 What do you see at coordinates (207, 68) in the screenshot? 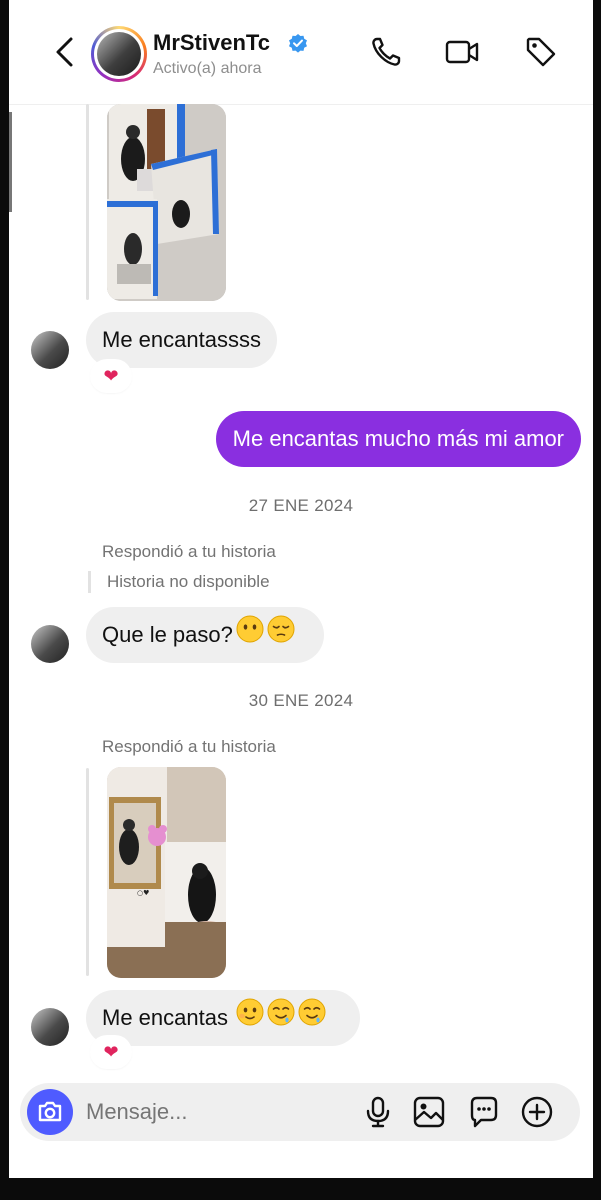
I see `active-status: Activo(a) ahora` at bounding box center [207, 68].